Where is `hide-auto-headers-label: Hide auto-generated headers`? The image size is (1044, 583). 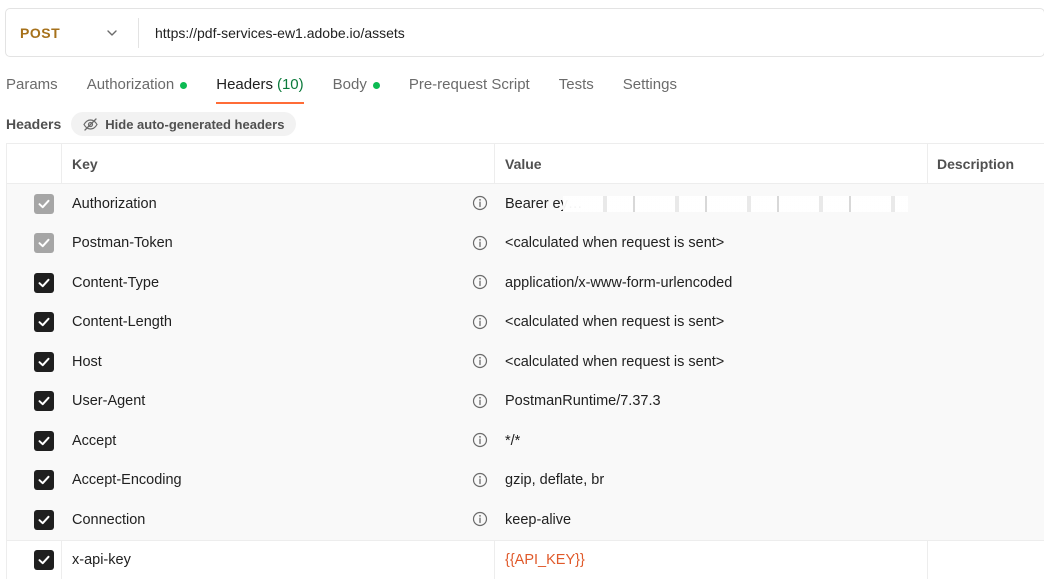
hide-auto-headers-label: Hide auto-generated headers is located at coordinates (195, 124).